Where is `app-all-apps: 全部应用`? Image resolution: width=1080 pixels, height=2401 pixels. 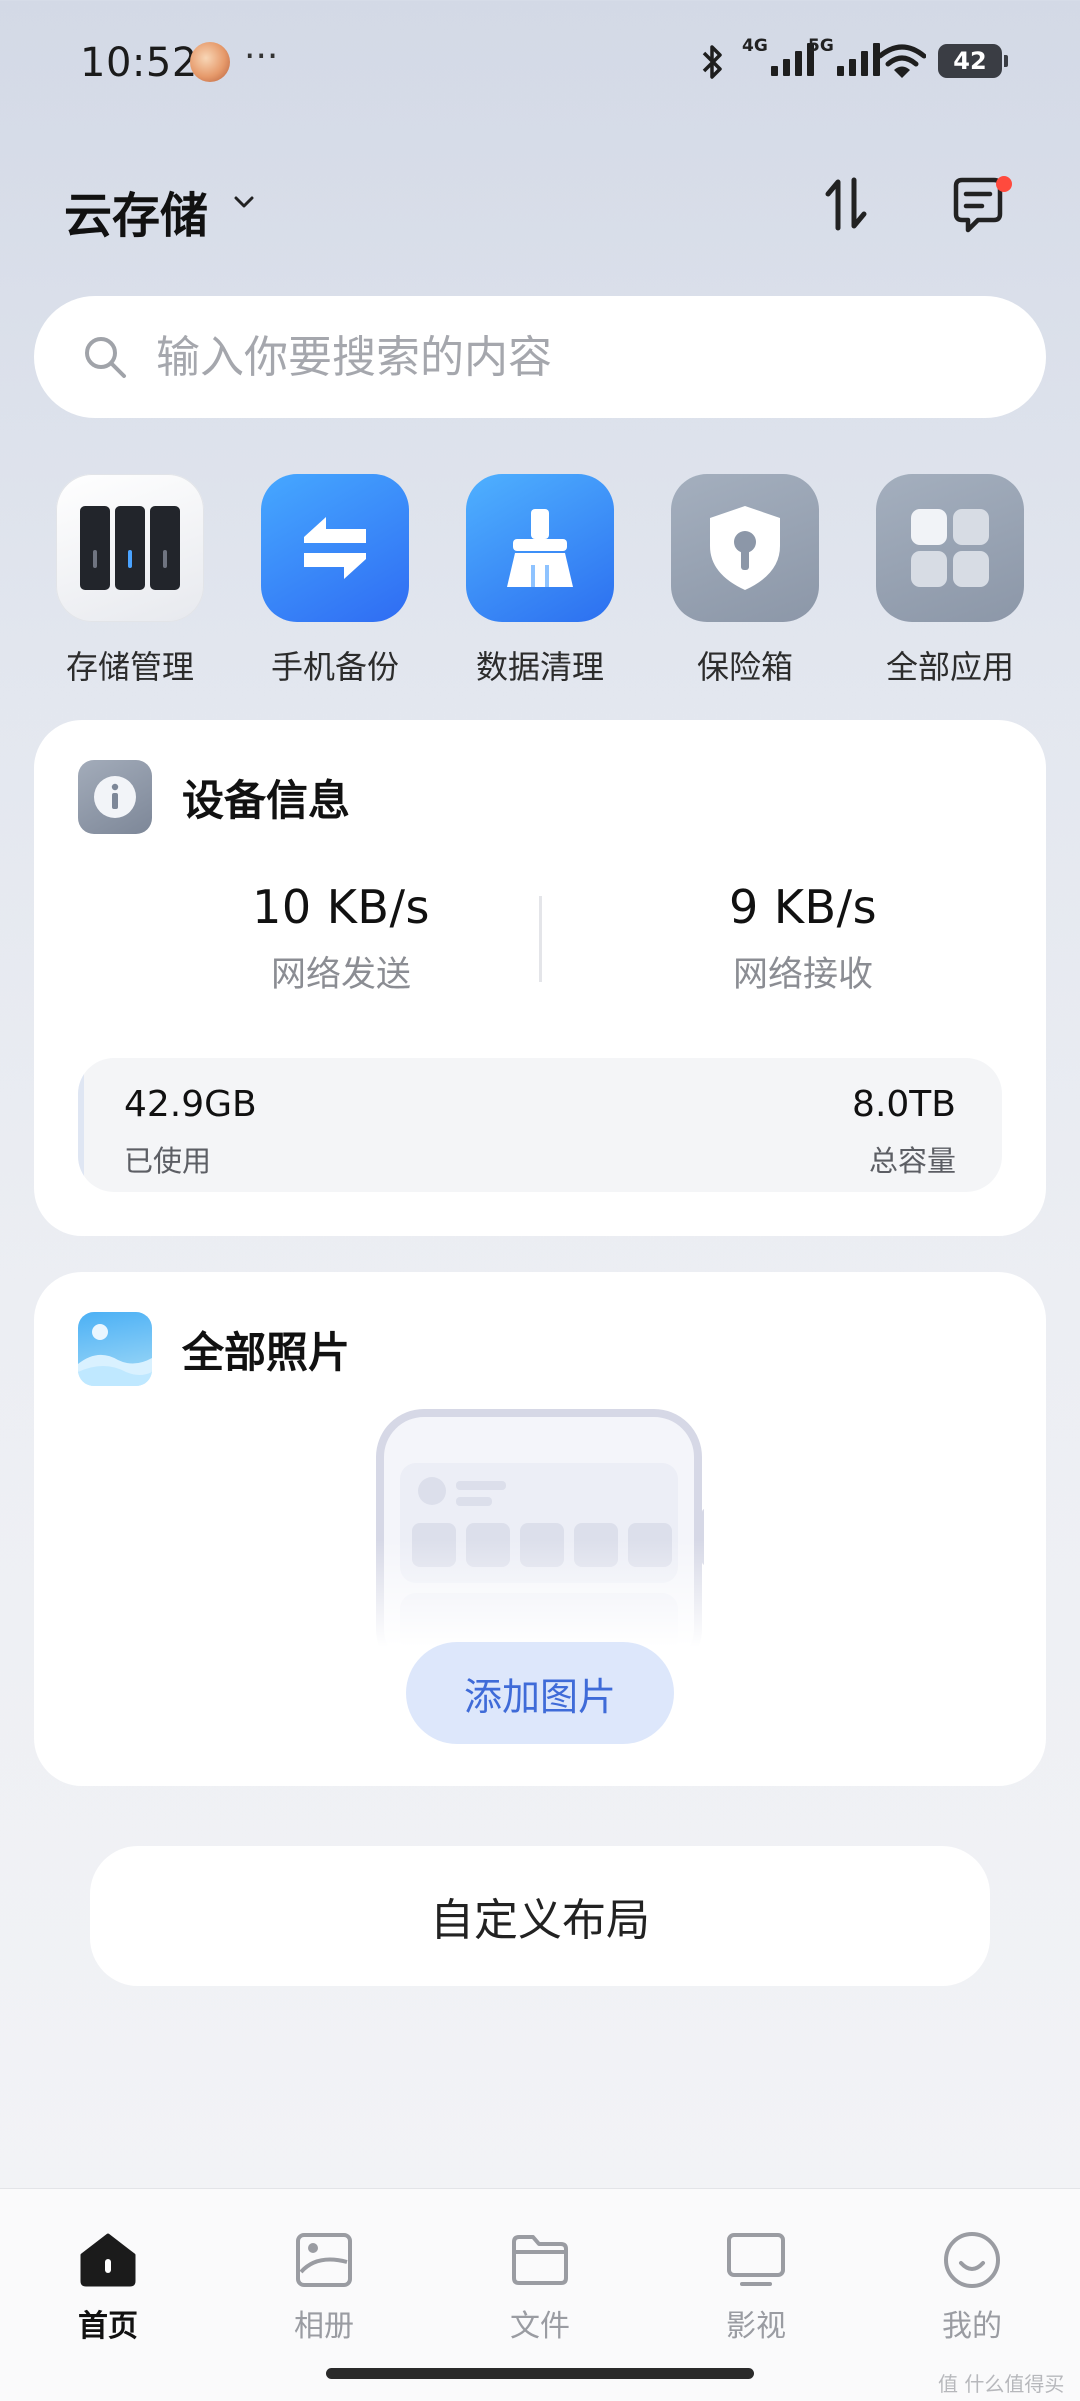
app-all-apps: 全部应用 is located at coordinates (950, 581).